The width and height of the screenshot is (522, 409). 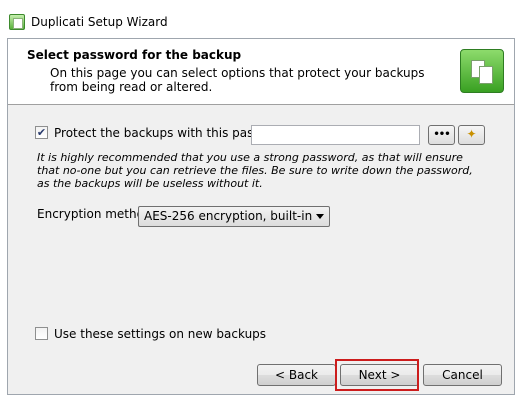 What do you see at coordinates (379, 375) in the screenshot?
I see `next-button: Next >` at bounding box center [379, 375].